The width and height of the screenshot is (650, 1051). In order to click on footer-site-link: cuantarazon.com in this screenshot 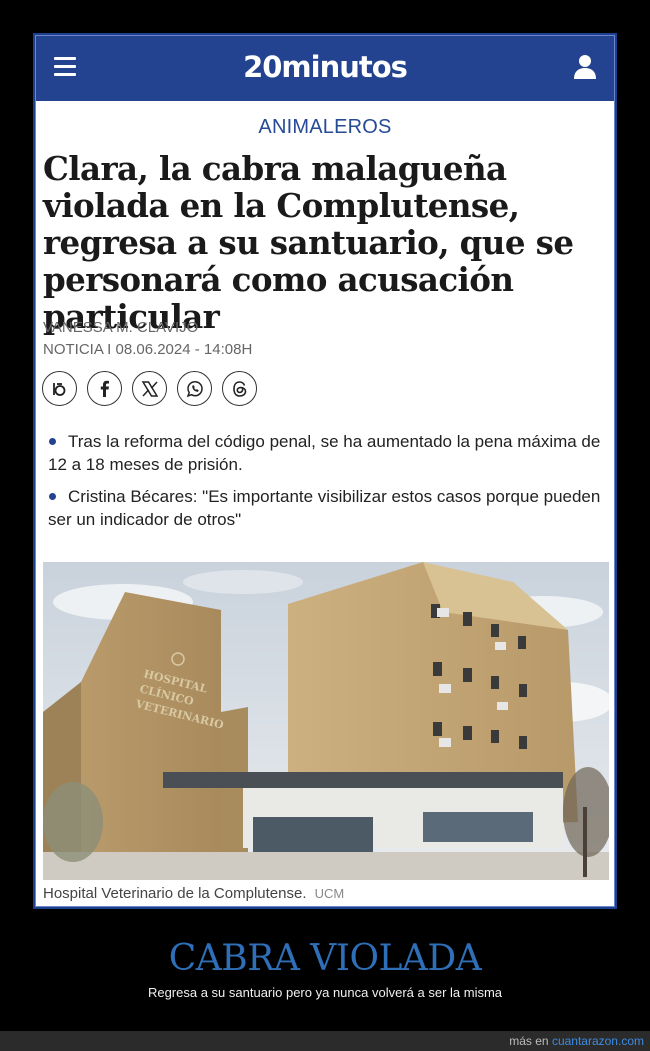, I will do `click(598, 1041)`.